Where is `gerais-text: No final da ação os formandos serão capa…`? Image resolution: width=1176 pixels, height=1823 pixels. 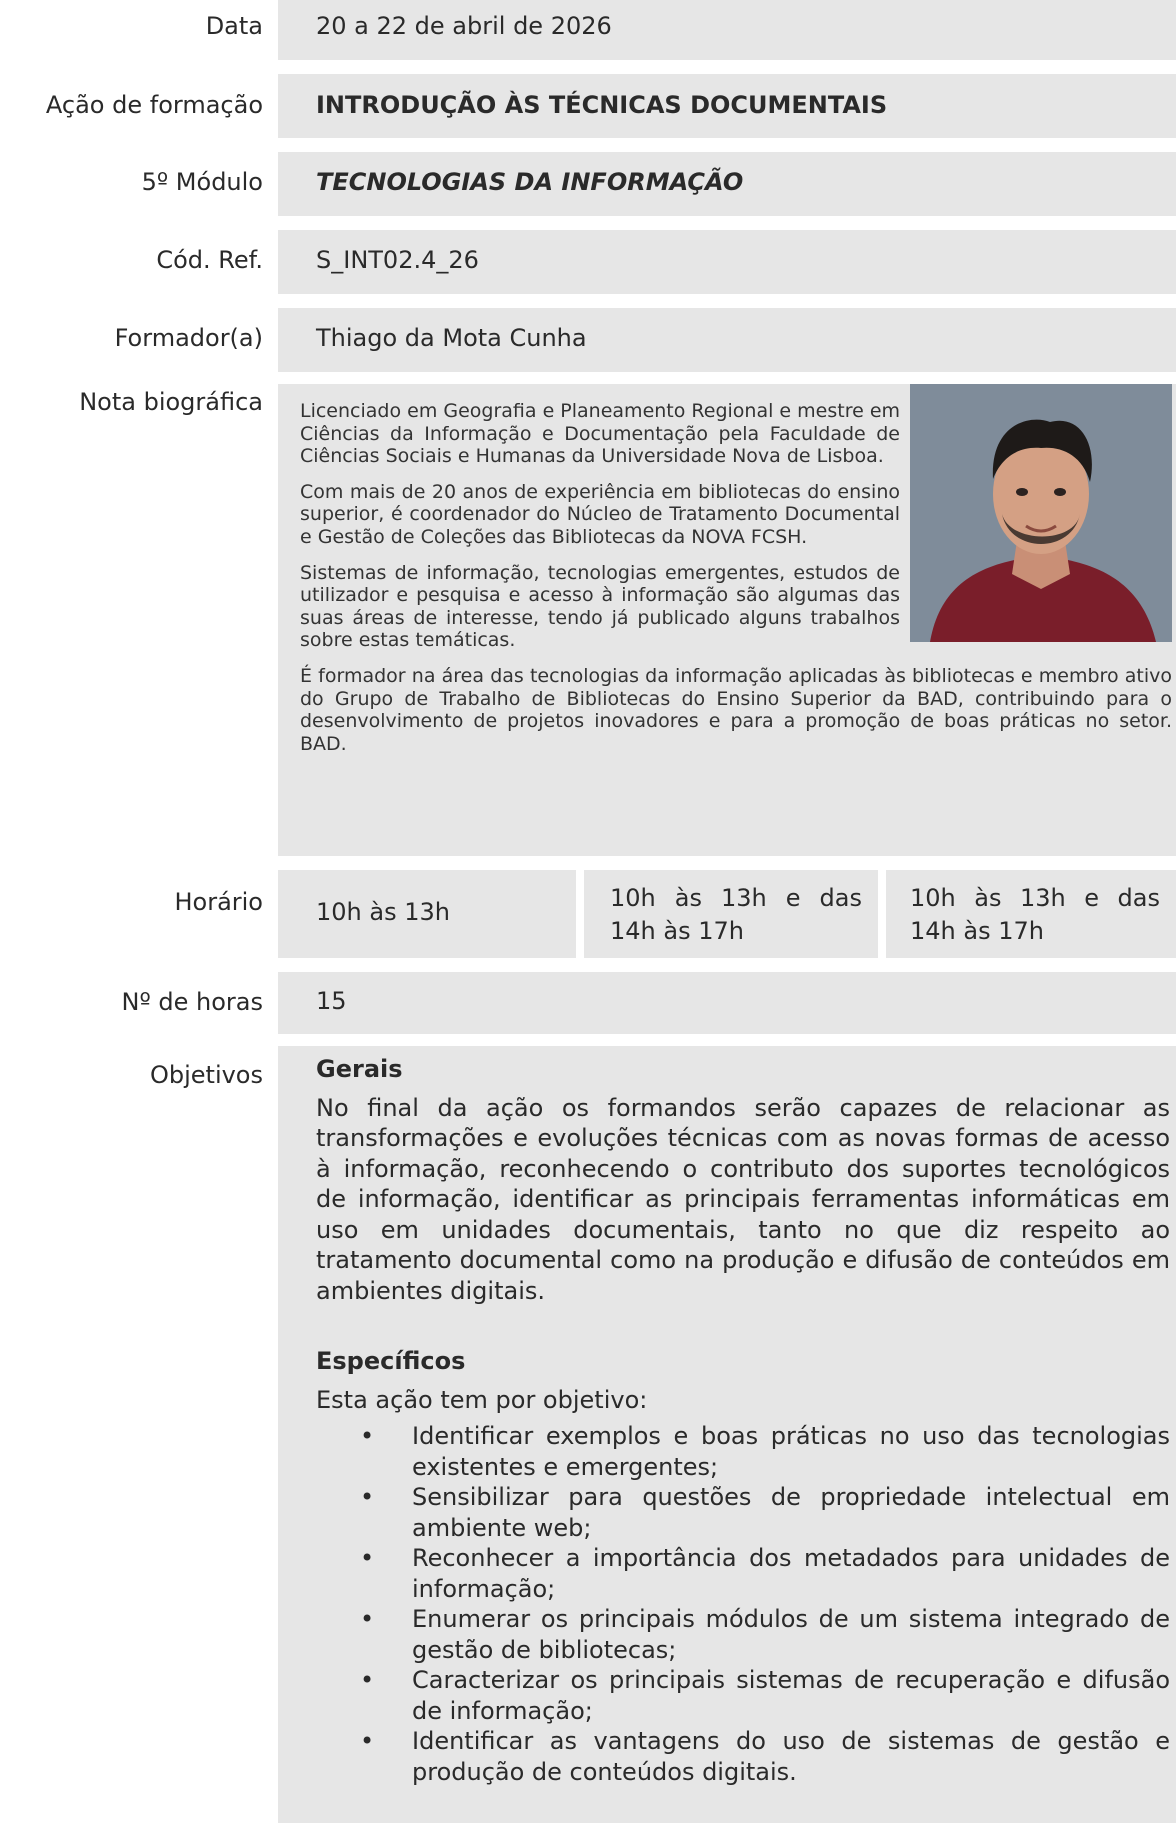
gerais-text: No final da ação os formandos serão capa… is located at coordinates (743, 1199).